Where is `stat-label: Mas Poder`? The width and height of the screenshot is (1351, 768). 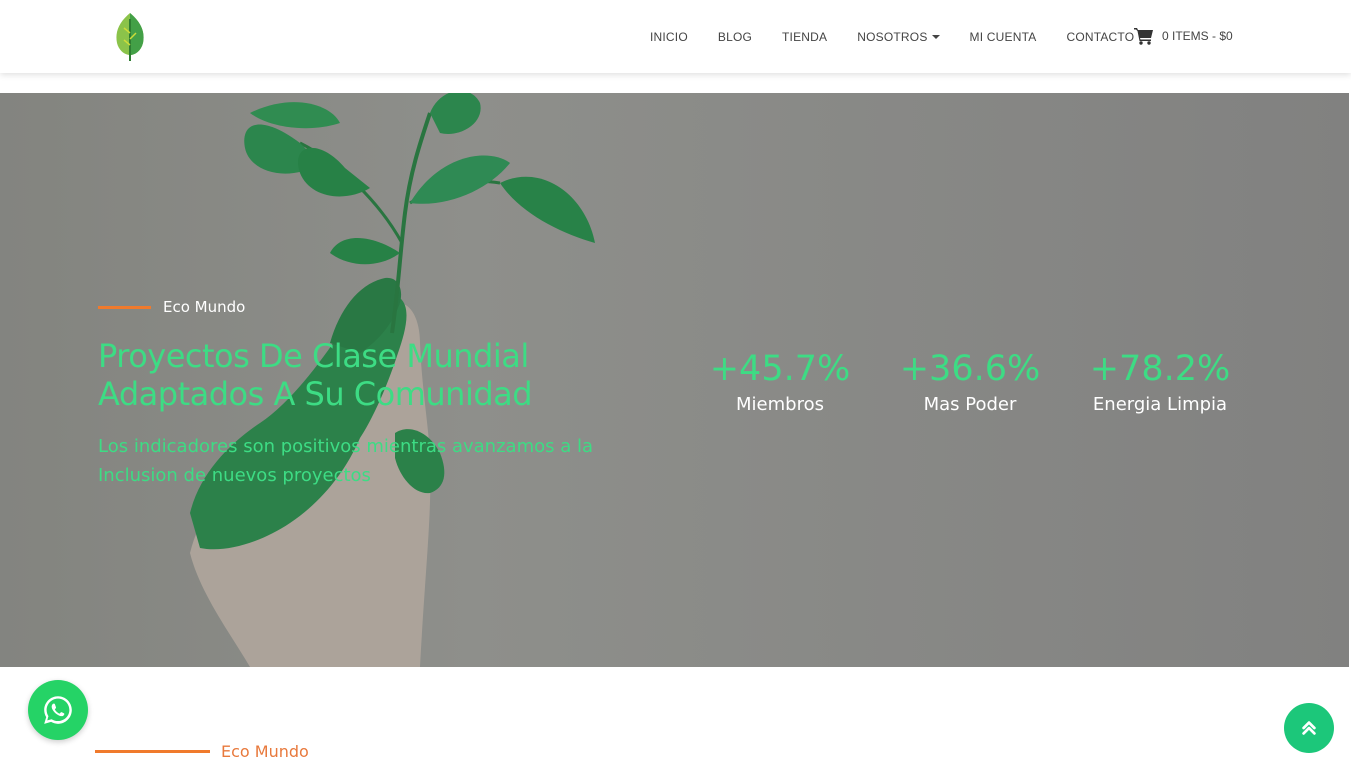 stat-label: Mas Poder is located at coordinates (970, 404).